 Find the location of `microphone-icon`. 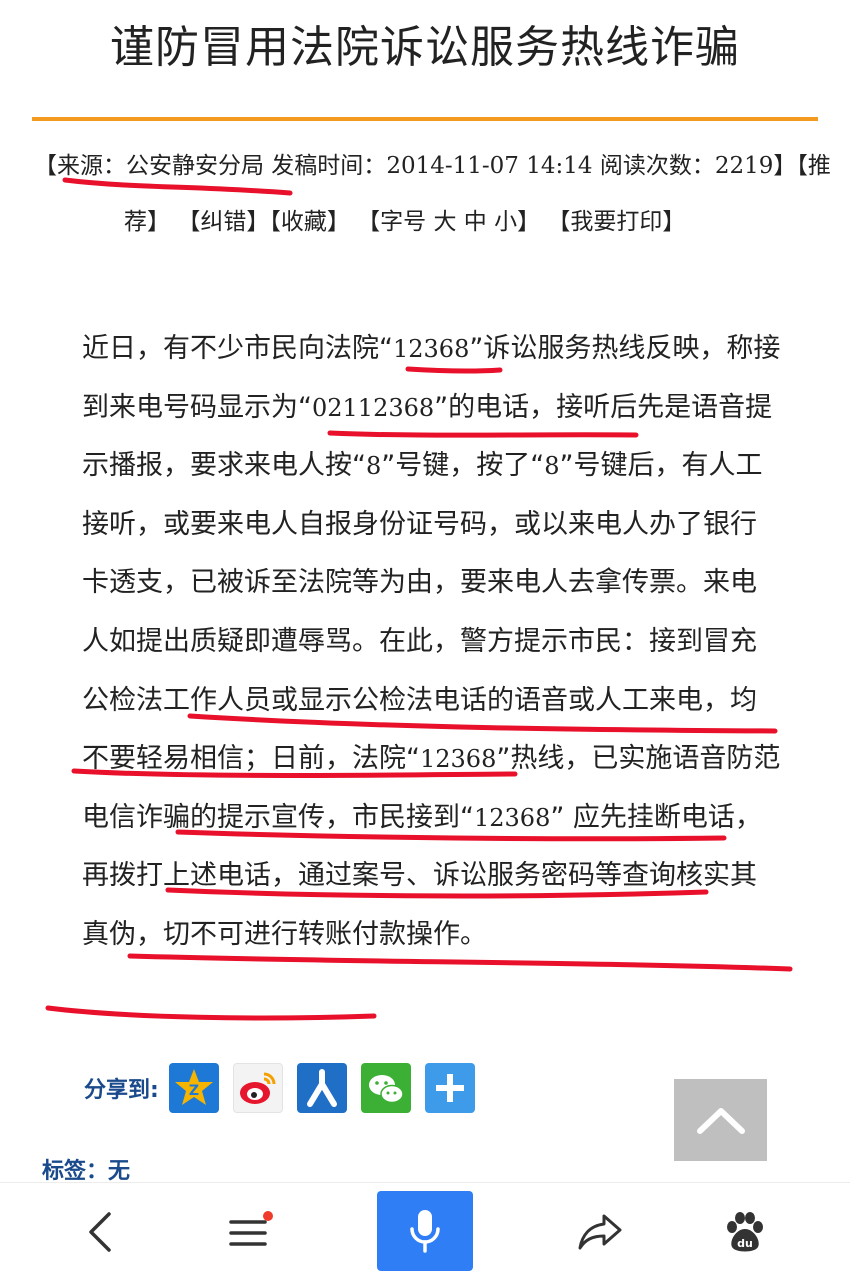

microphone-icon is located at coordinates (425, 1231).